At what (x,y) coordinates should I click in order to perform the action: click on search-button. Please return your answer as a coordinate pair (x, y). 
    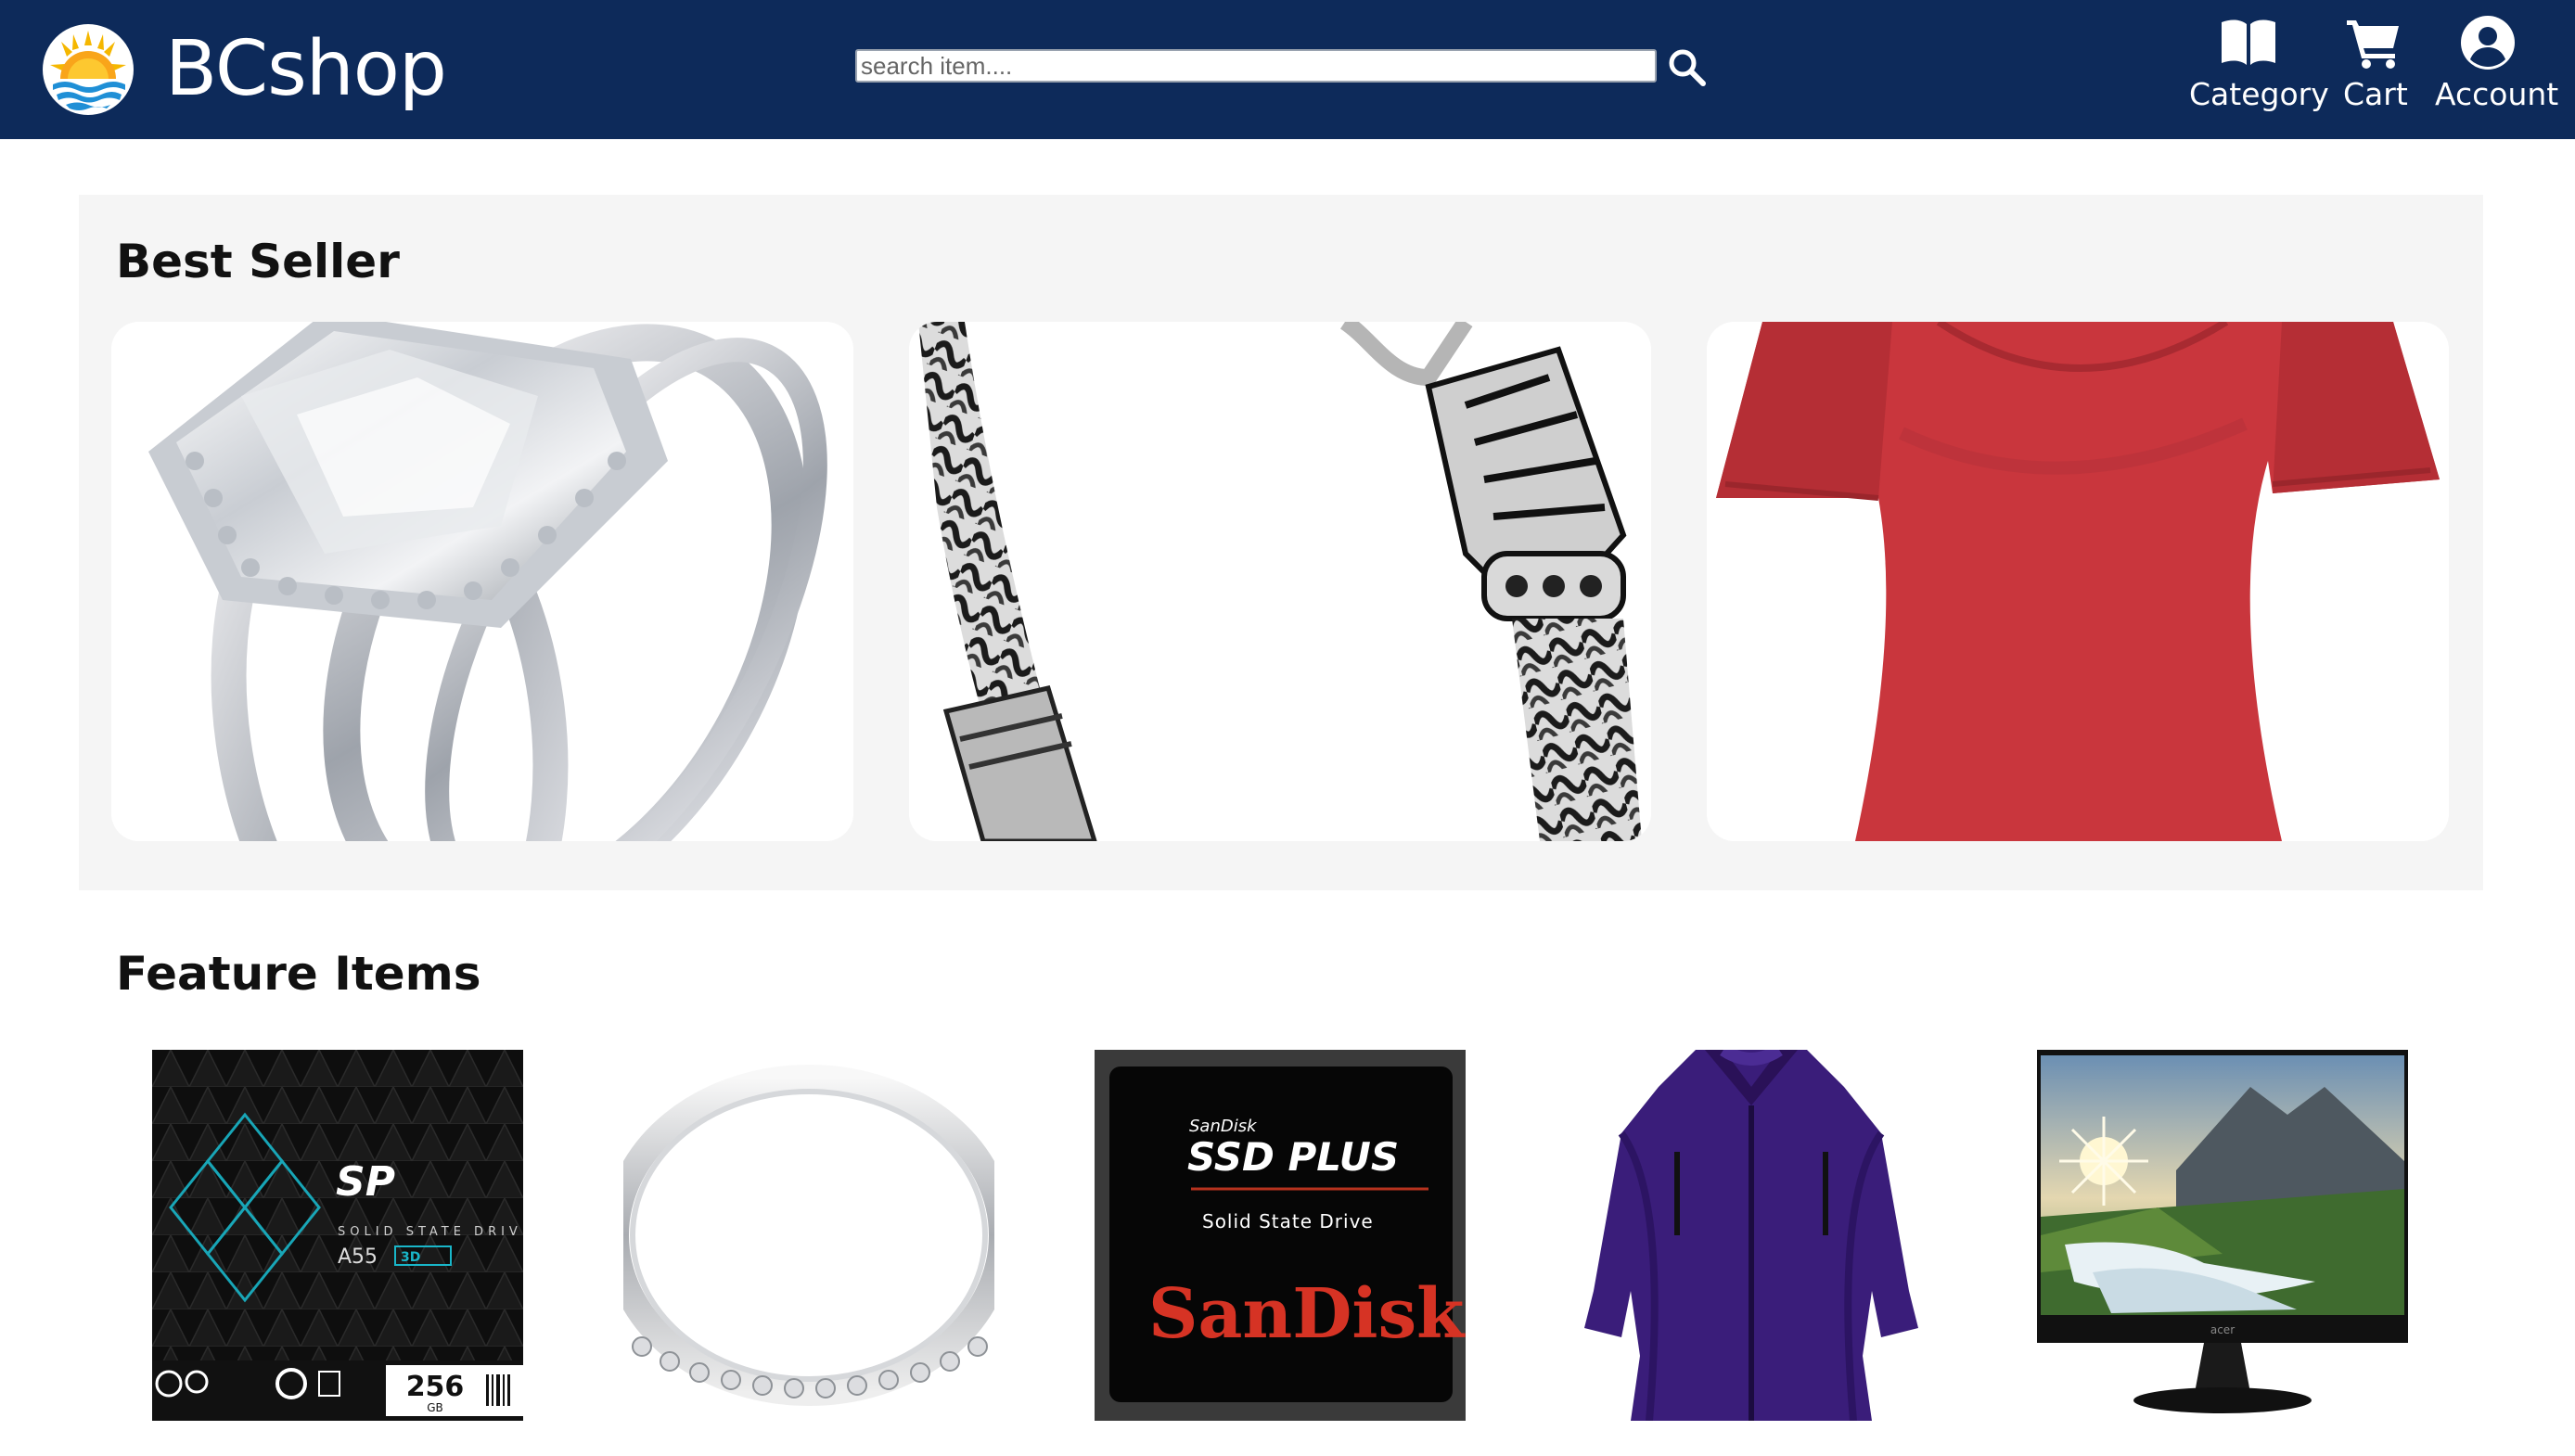
    Looking at the image, I should click on (1687, 67).